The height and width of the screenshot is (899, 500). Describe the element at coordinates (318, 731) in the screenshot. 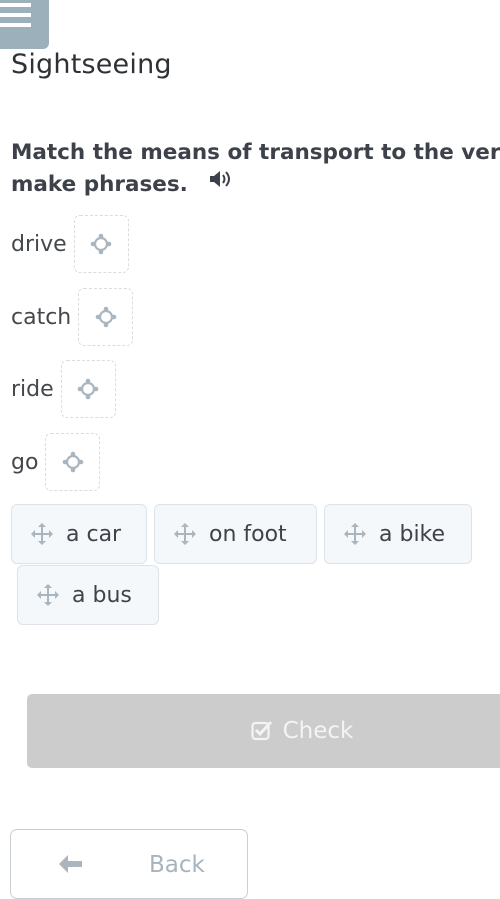

I see `check-button-label: Check` at that location.